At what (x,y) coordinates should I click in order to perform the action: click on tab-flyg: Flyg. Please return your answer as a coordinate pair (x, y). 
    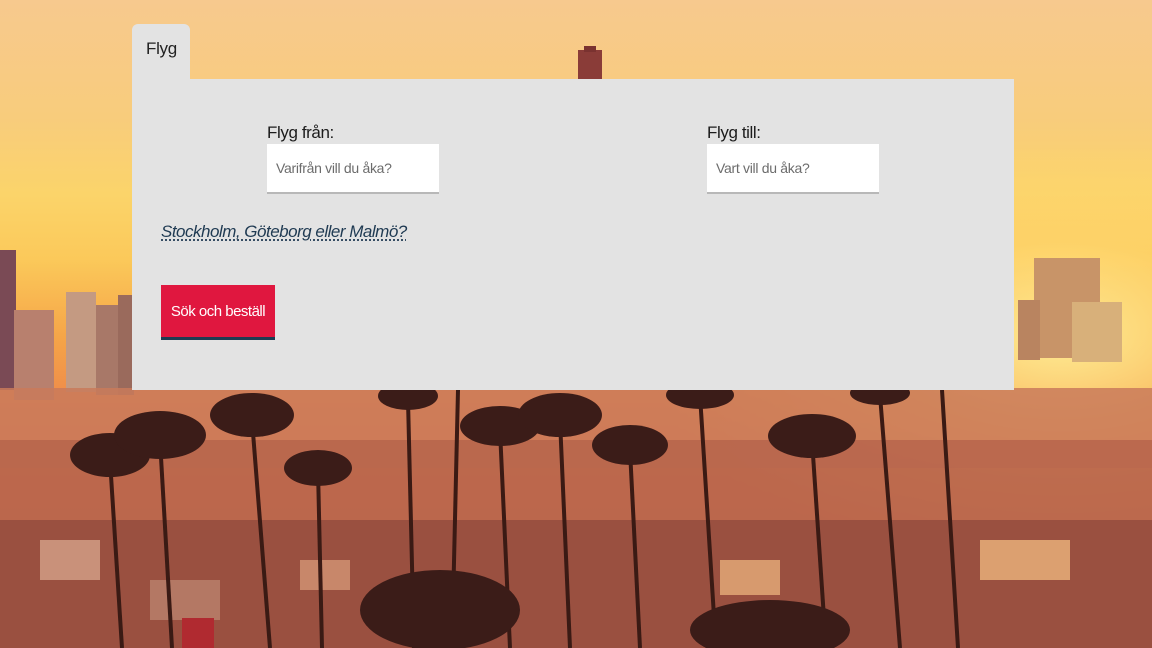
    Looking at the image, I should click on (161, 52).